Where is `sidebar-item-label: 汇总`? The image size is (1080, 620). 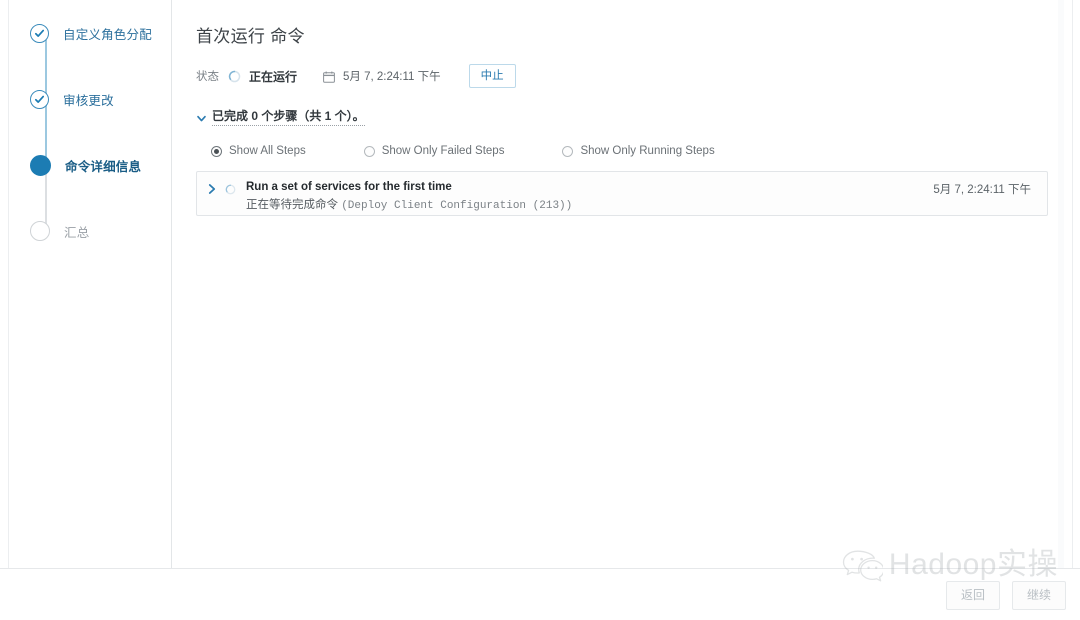 sidebar-item-label: 汇总 is located at coordinates (77, 232).